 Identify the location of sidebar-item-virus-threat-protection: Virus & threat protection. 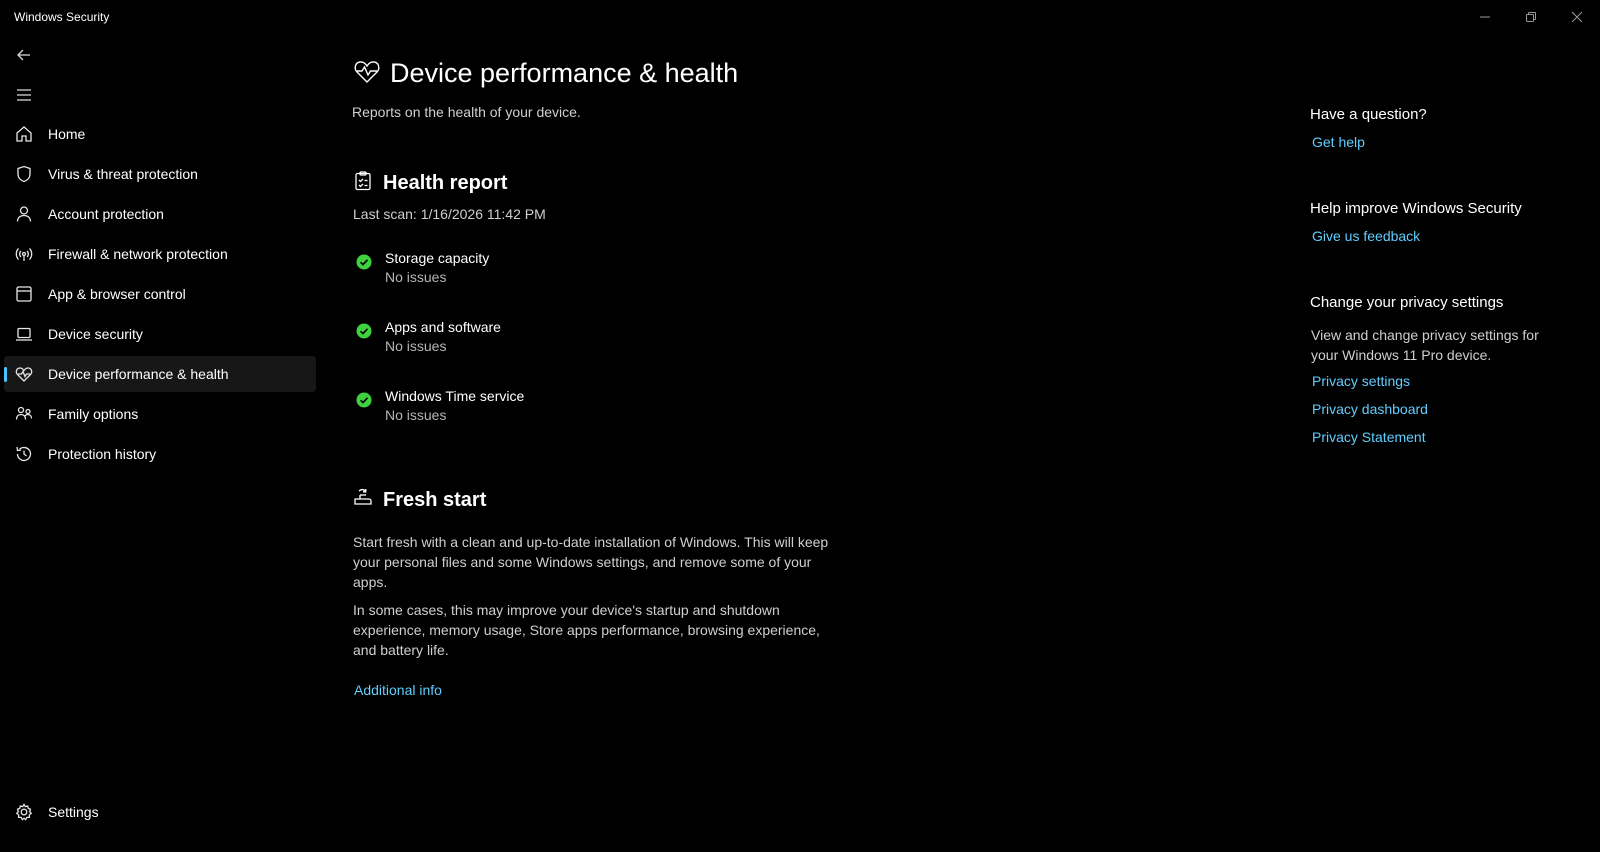
(160, 174).